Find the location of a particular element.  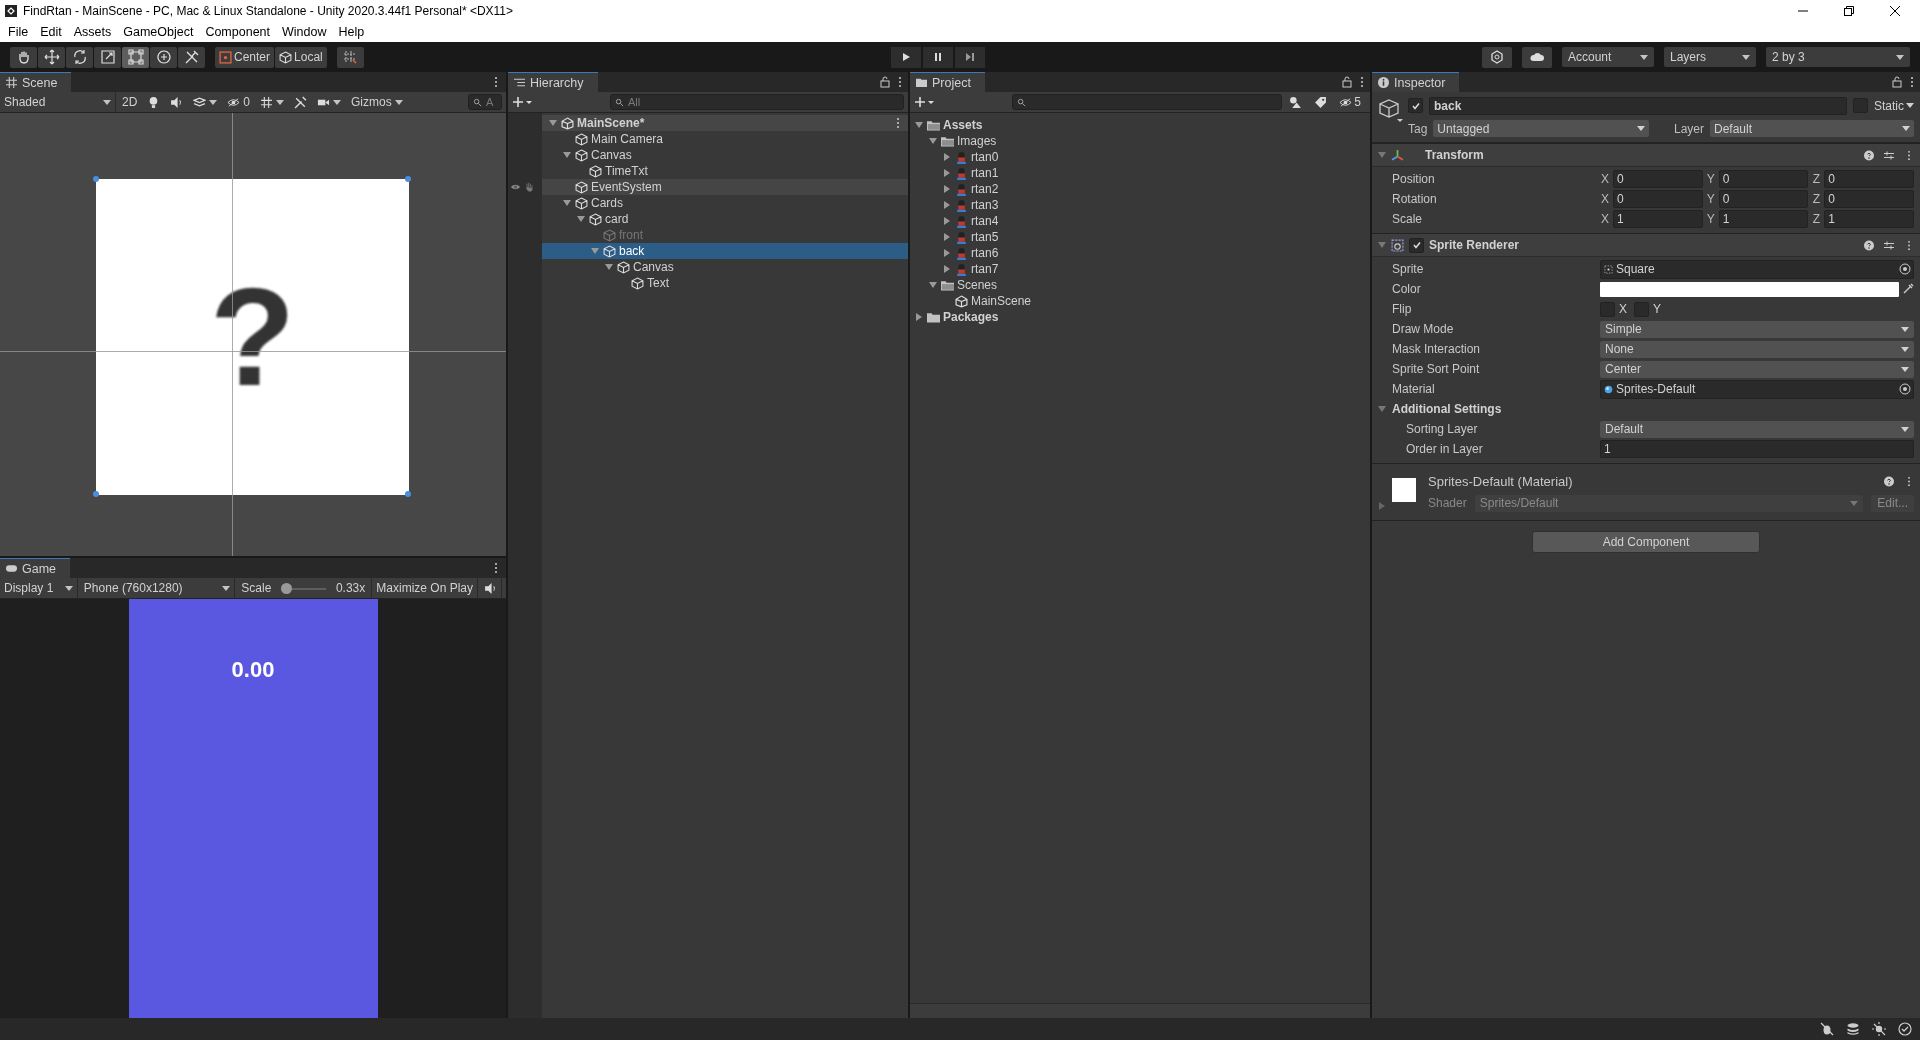

dropdown-field: Simple is located at coordinates (1757, 329).